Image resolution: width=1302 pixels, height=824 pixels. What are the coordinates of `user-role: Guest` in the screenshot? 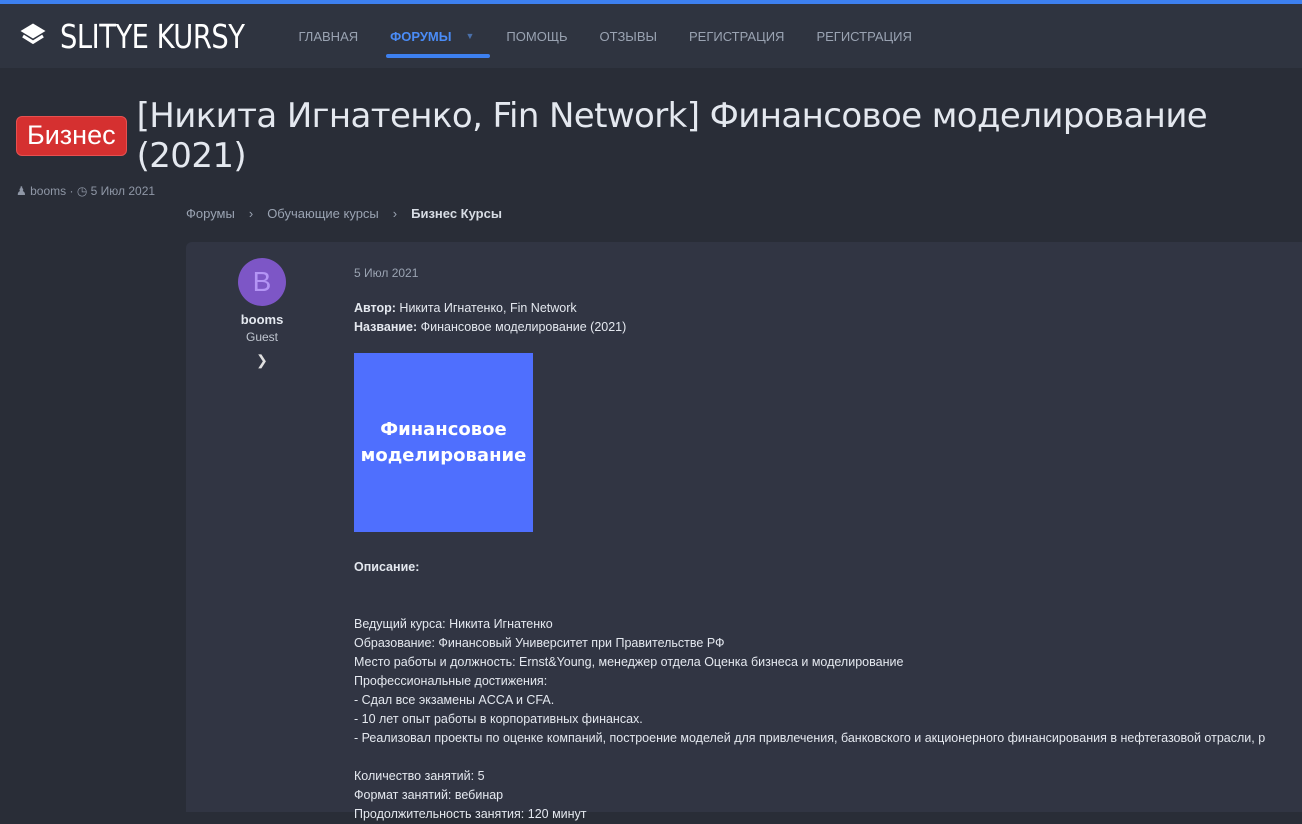 It's located at (262, 337).